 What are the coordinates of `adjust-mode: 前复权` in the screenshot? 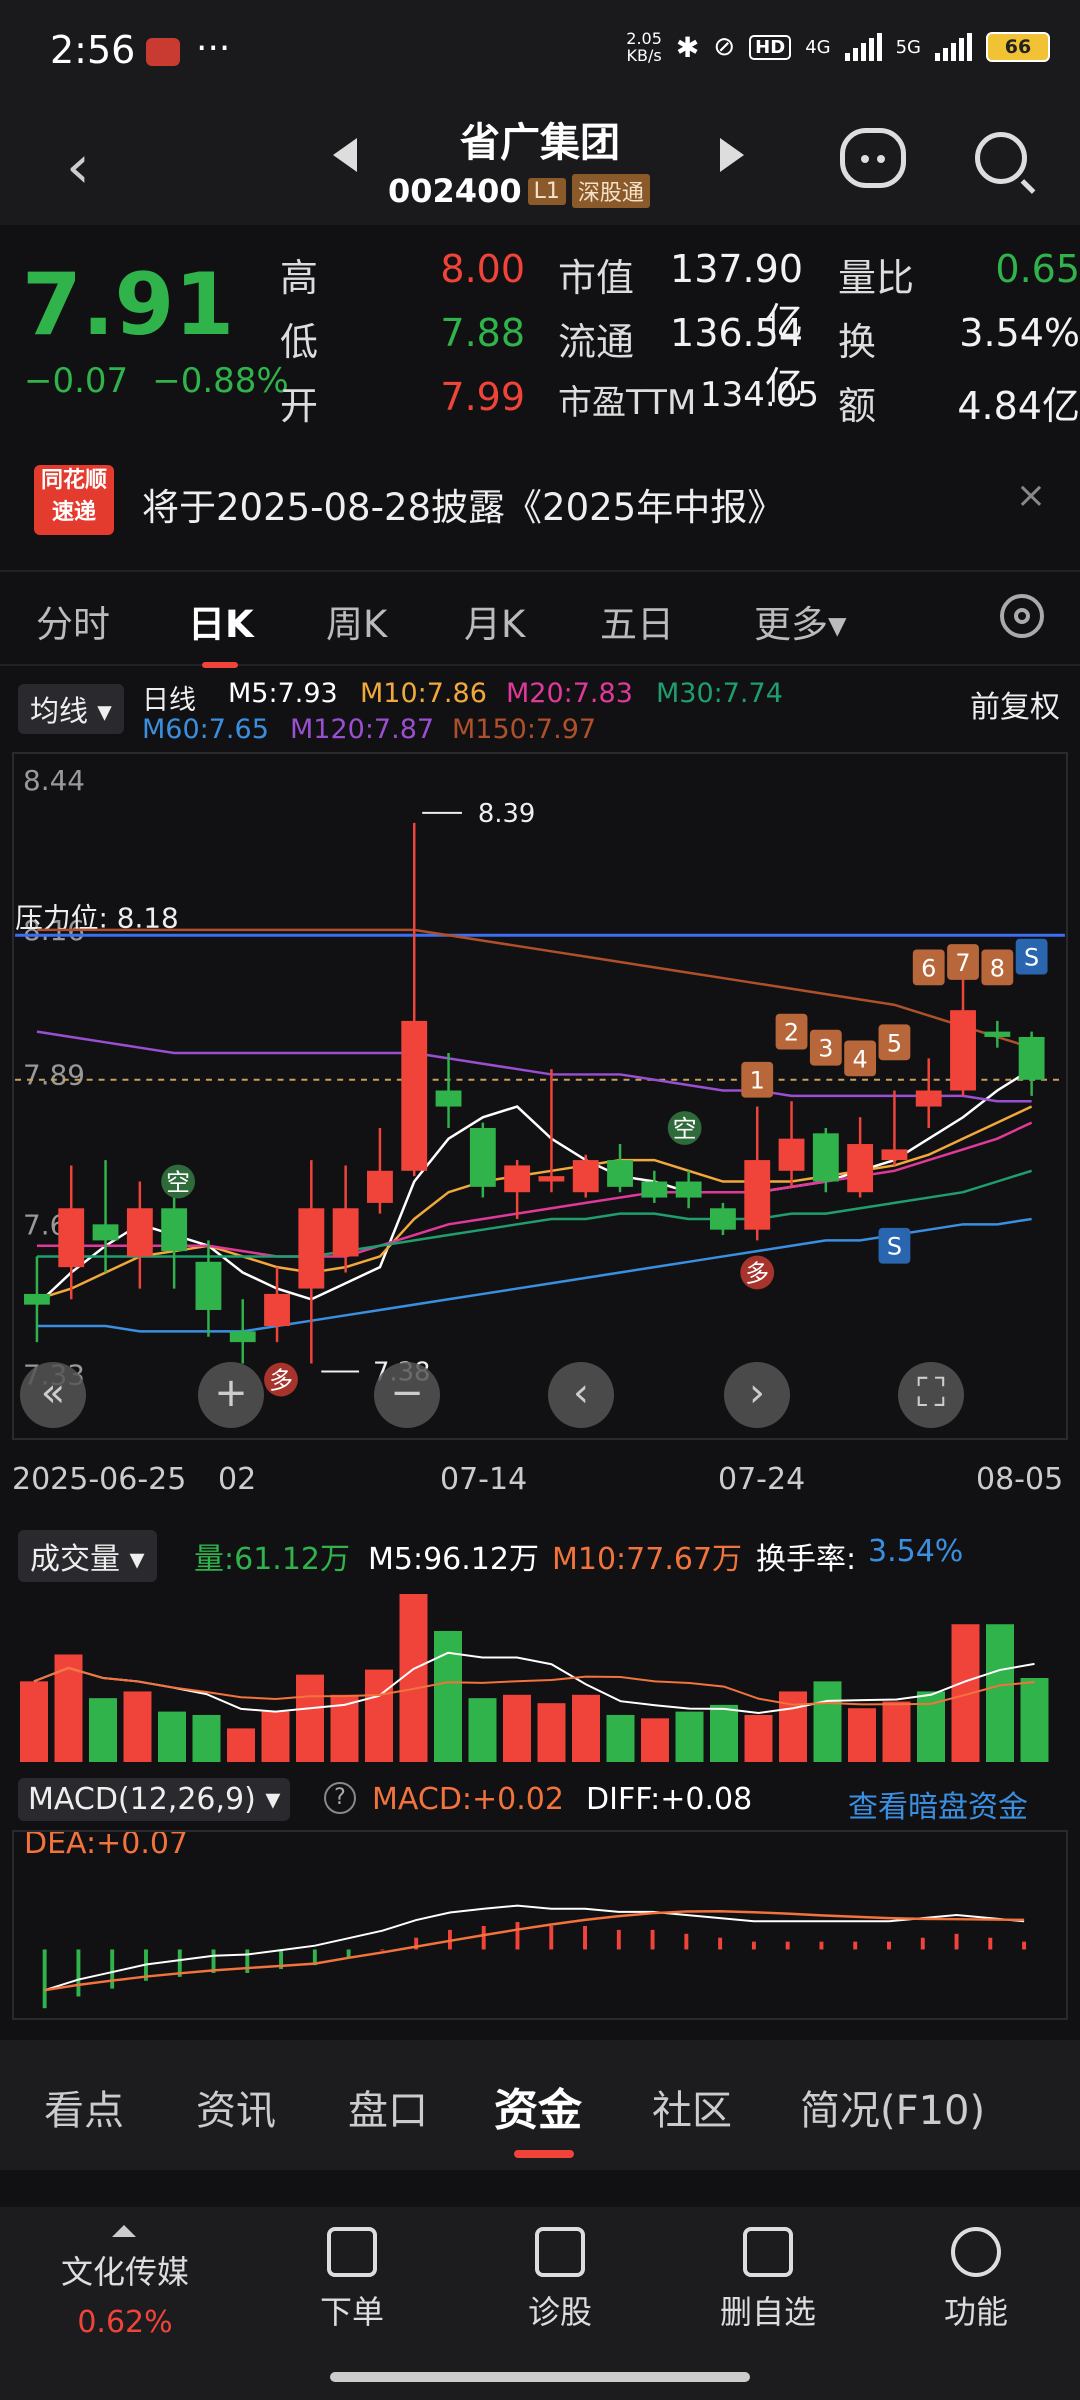 It's located at (1015, 704).